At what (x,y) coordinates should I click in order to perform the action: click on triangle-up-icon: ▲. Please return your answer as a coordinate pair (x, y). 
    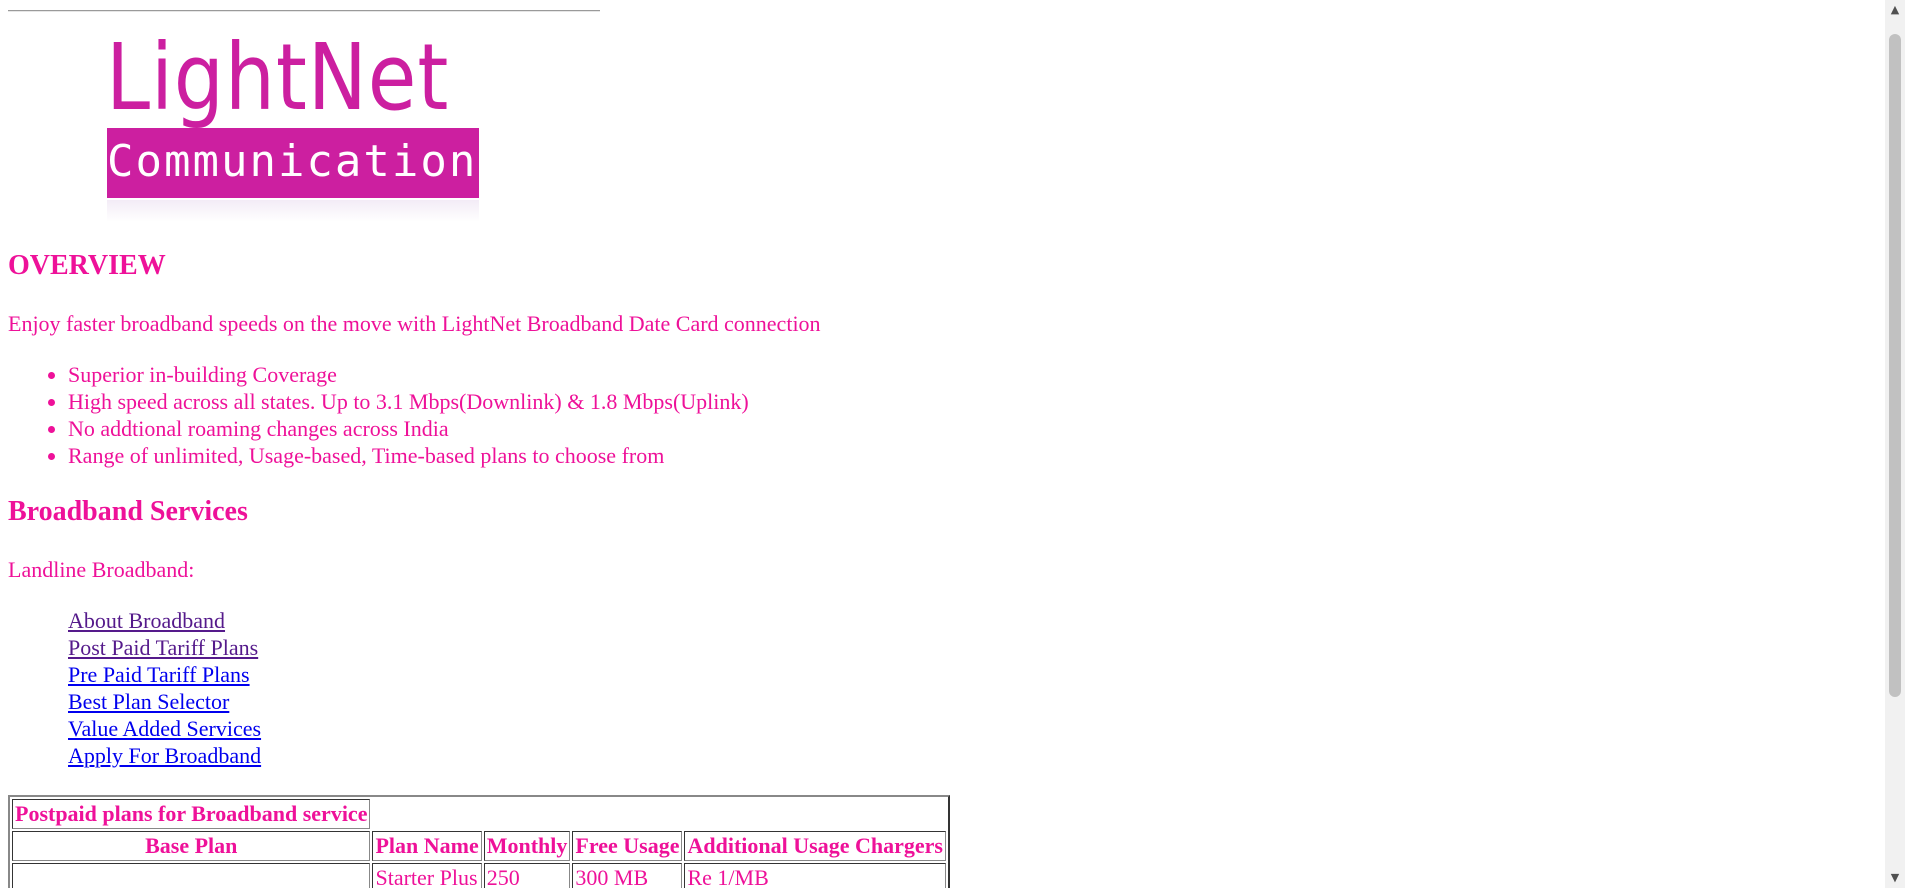
    Looking at the image, I should click on (1895, 10).